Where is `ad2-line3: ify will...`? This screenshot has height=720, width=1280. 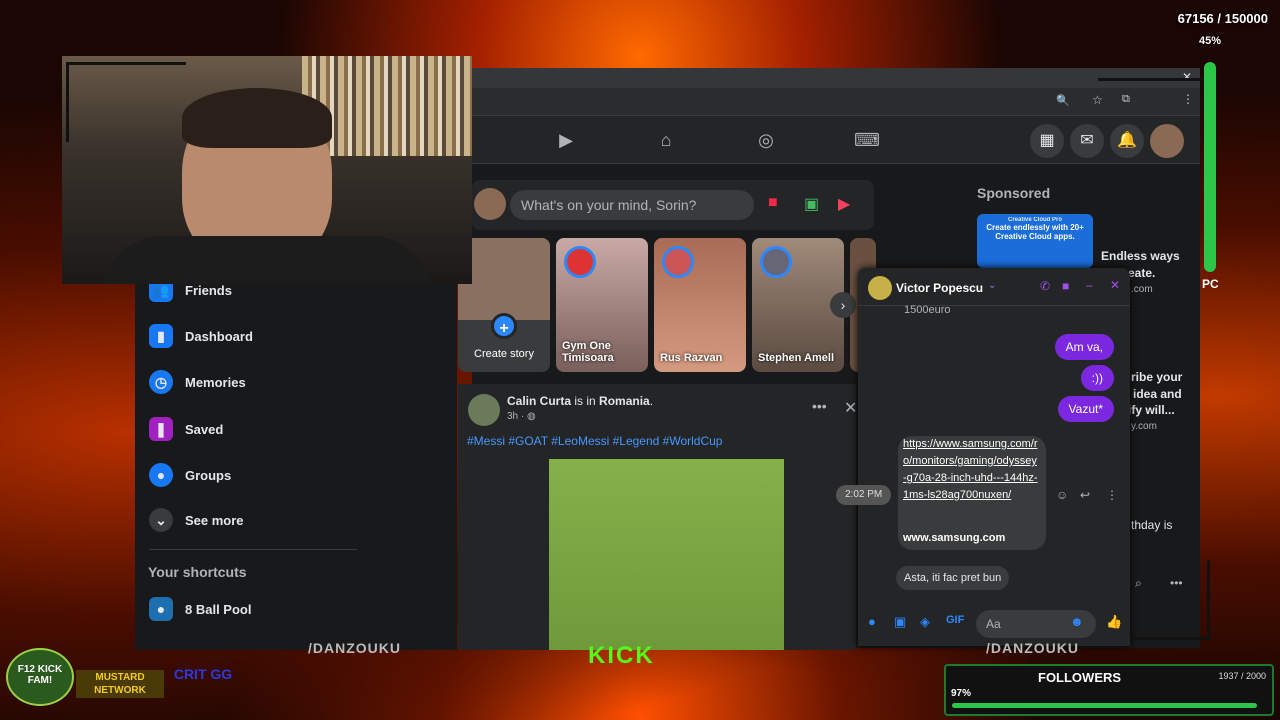 ad2-line3: ify will... is located at coordinates (1151, 410).